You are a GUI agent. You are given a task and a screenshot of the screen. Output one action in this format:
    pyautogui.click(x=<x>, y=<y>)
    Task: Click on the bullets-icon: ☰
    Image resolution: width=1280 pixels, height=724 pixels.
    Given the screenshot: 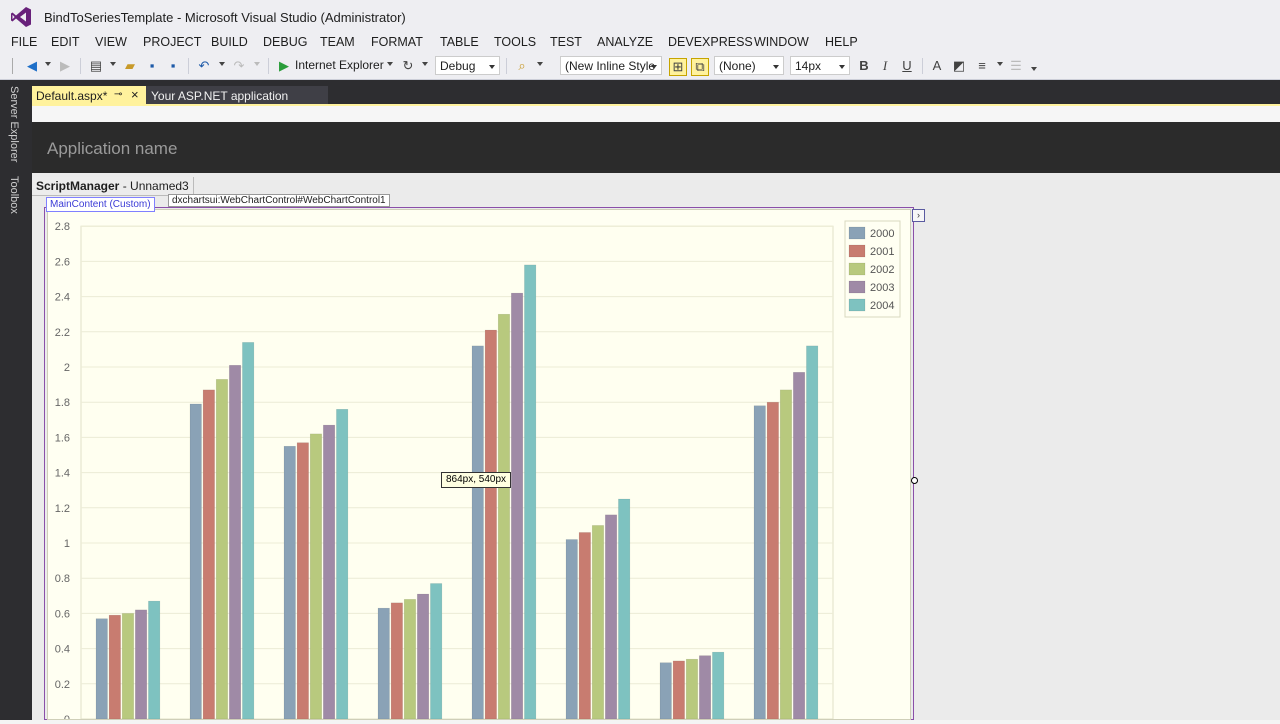 What is the action you would take?
    pyautogui.click(x=1016, y=66)
    